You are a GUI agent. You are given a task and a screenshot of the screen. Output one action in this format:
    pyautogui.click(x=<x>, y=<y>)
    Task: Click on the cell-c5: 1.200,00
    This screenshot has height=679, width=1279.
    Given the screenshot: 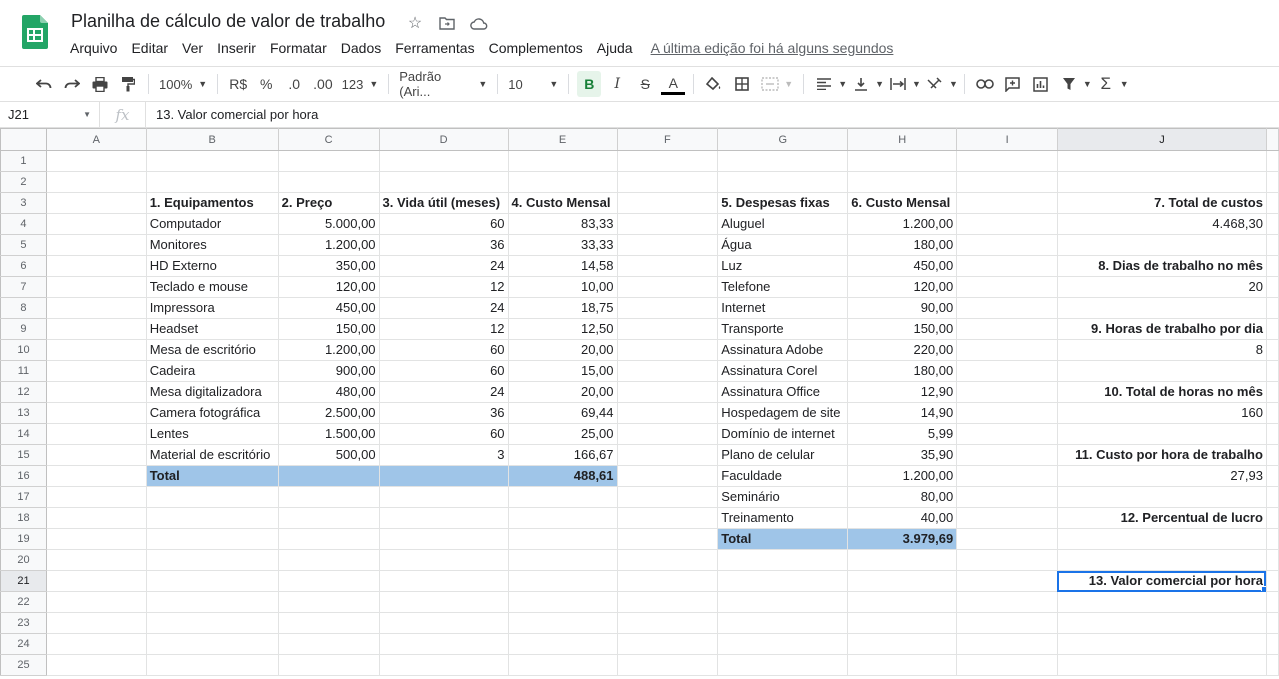 What is the action you would take?
    pyautogui.click(x=328, y=245)
    